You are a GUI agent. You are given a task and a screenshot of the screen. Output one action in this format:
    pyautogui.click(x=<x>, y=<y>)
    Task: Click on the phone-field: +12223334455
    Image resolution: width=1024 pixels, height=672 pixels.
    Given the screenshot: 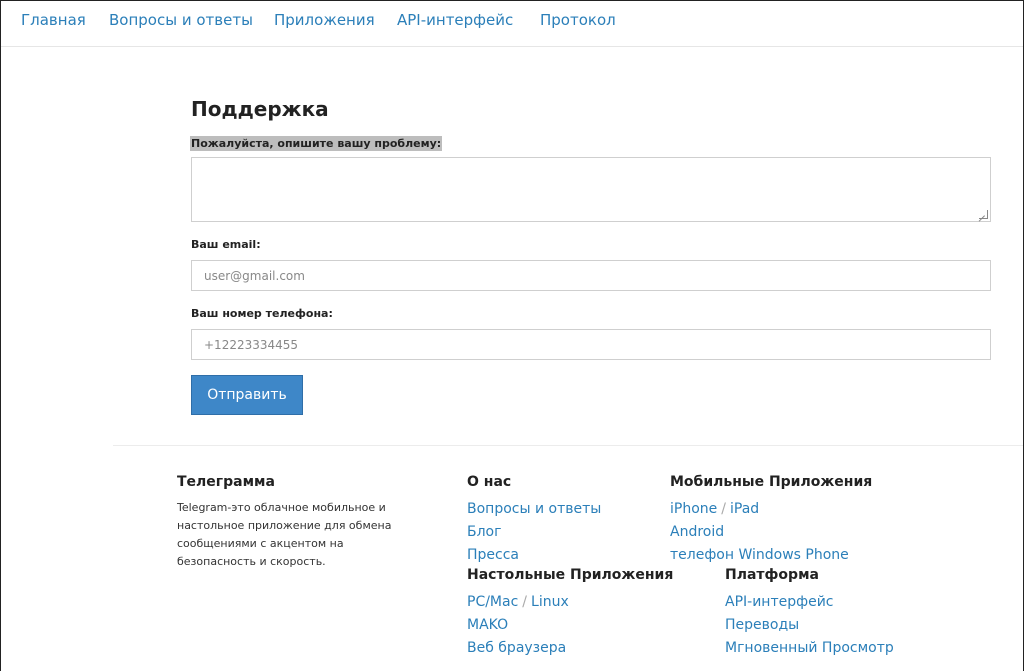 What is the action you would take?
    pyautogui.click(x=591, y=344)
    